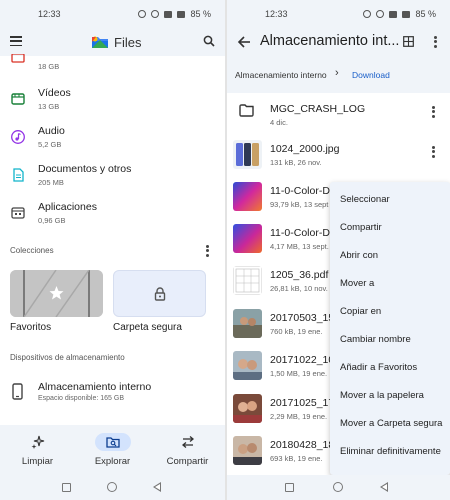  What do you see at coordinates (50, 144) in the screenshot?
I see `category-size: 5,2 GB` at bounding box center [50, 144].